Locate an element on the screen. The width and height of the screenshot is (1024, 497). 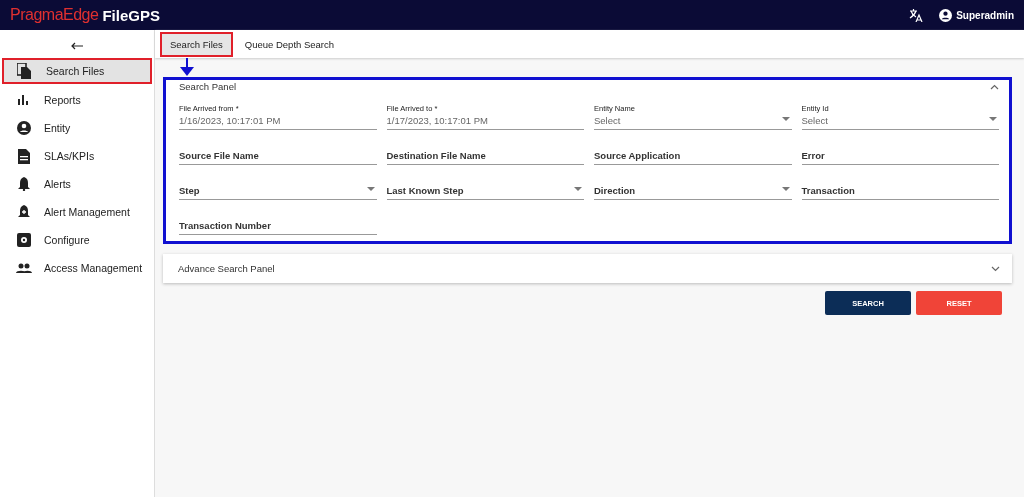
logo-product: FileGPS is located at coordinates (131, 15).